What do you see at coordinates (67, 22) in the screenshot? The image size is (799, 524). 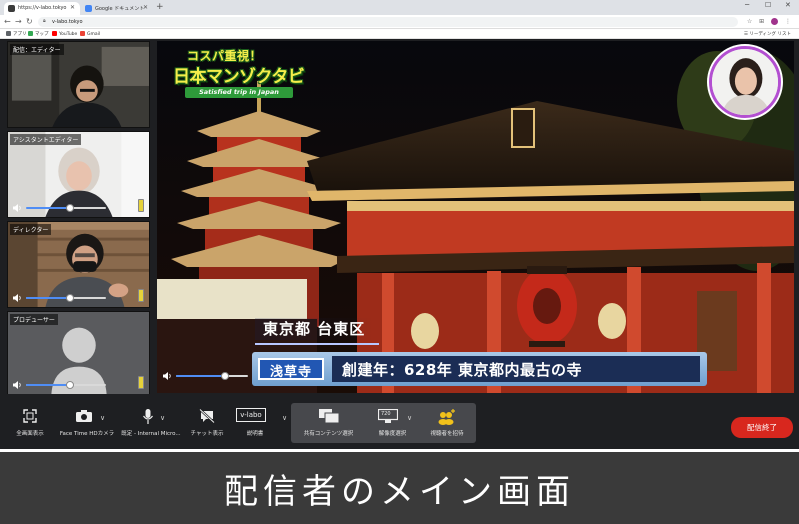 I see `address-text: v-labo.tokyo` at bounding box center [67, 22].